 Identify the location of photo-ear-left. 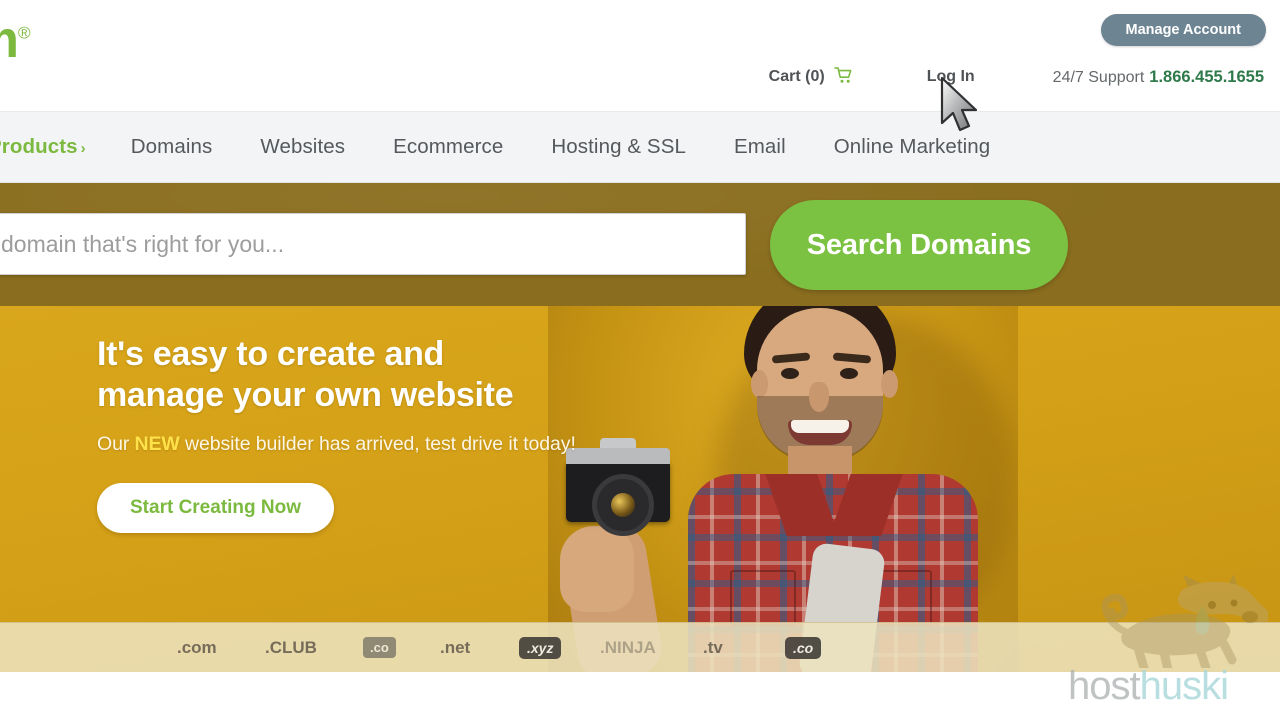
(759, 384).